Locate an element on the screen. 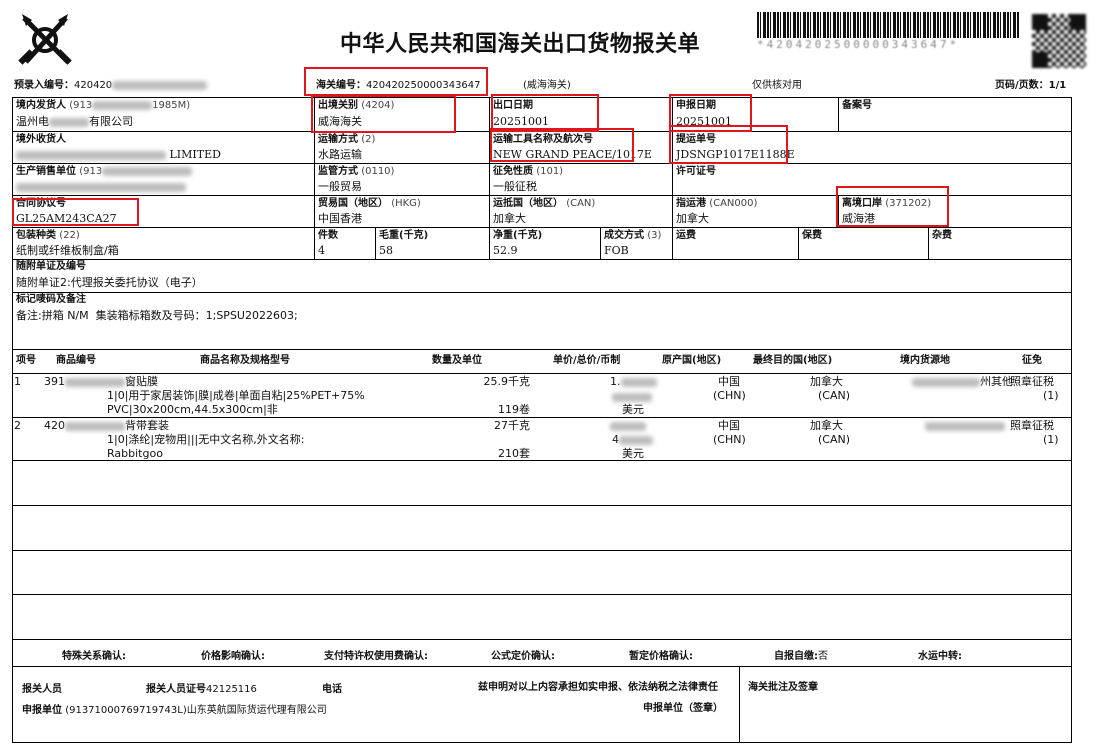 This screenshot has height=749, width=1099. goods-qty1: 27千克 is located at coordinates (512, 425).